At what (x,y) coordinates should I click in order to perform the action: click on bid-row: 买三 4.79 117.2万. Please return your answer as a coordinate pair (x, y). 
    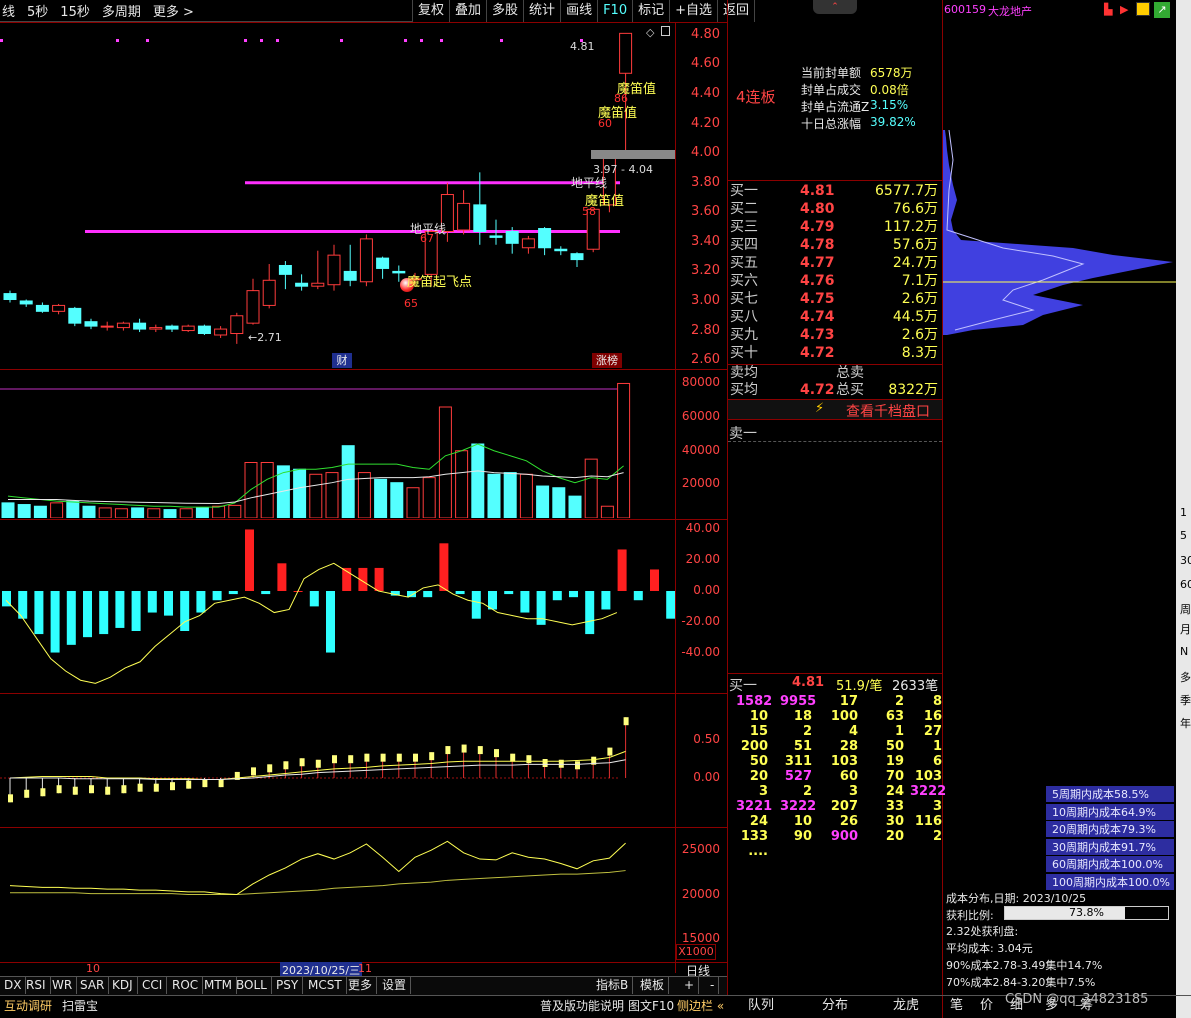
    Looking at the image, I should click on (835, 227).